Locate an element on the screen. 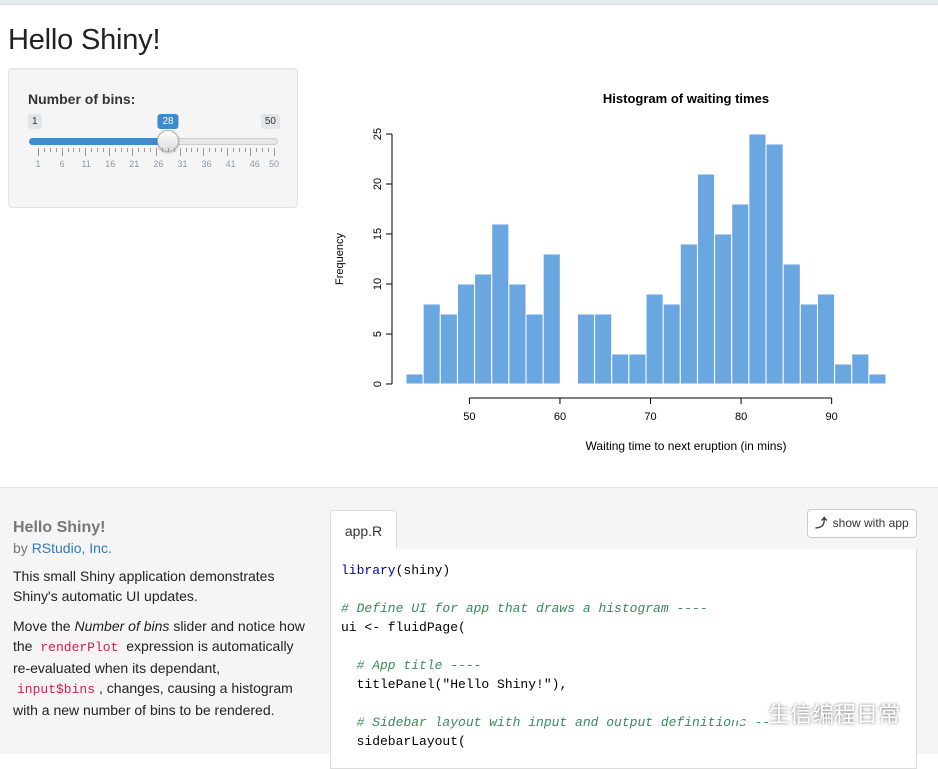  slider-label: Number of bins: is located at coordinates (82, 99).